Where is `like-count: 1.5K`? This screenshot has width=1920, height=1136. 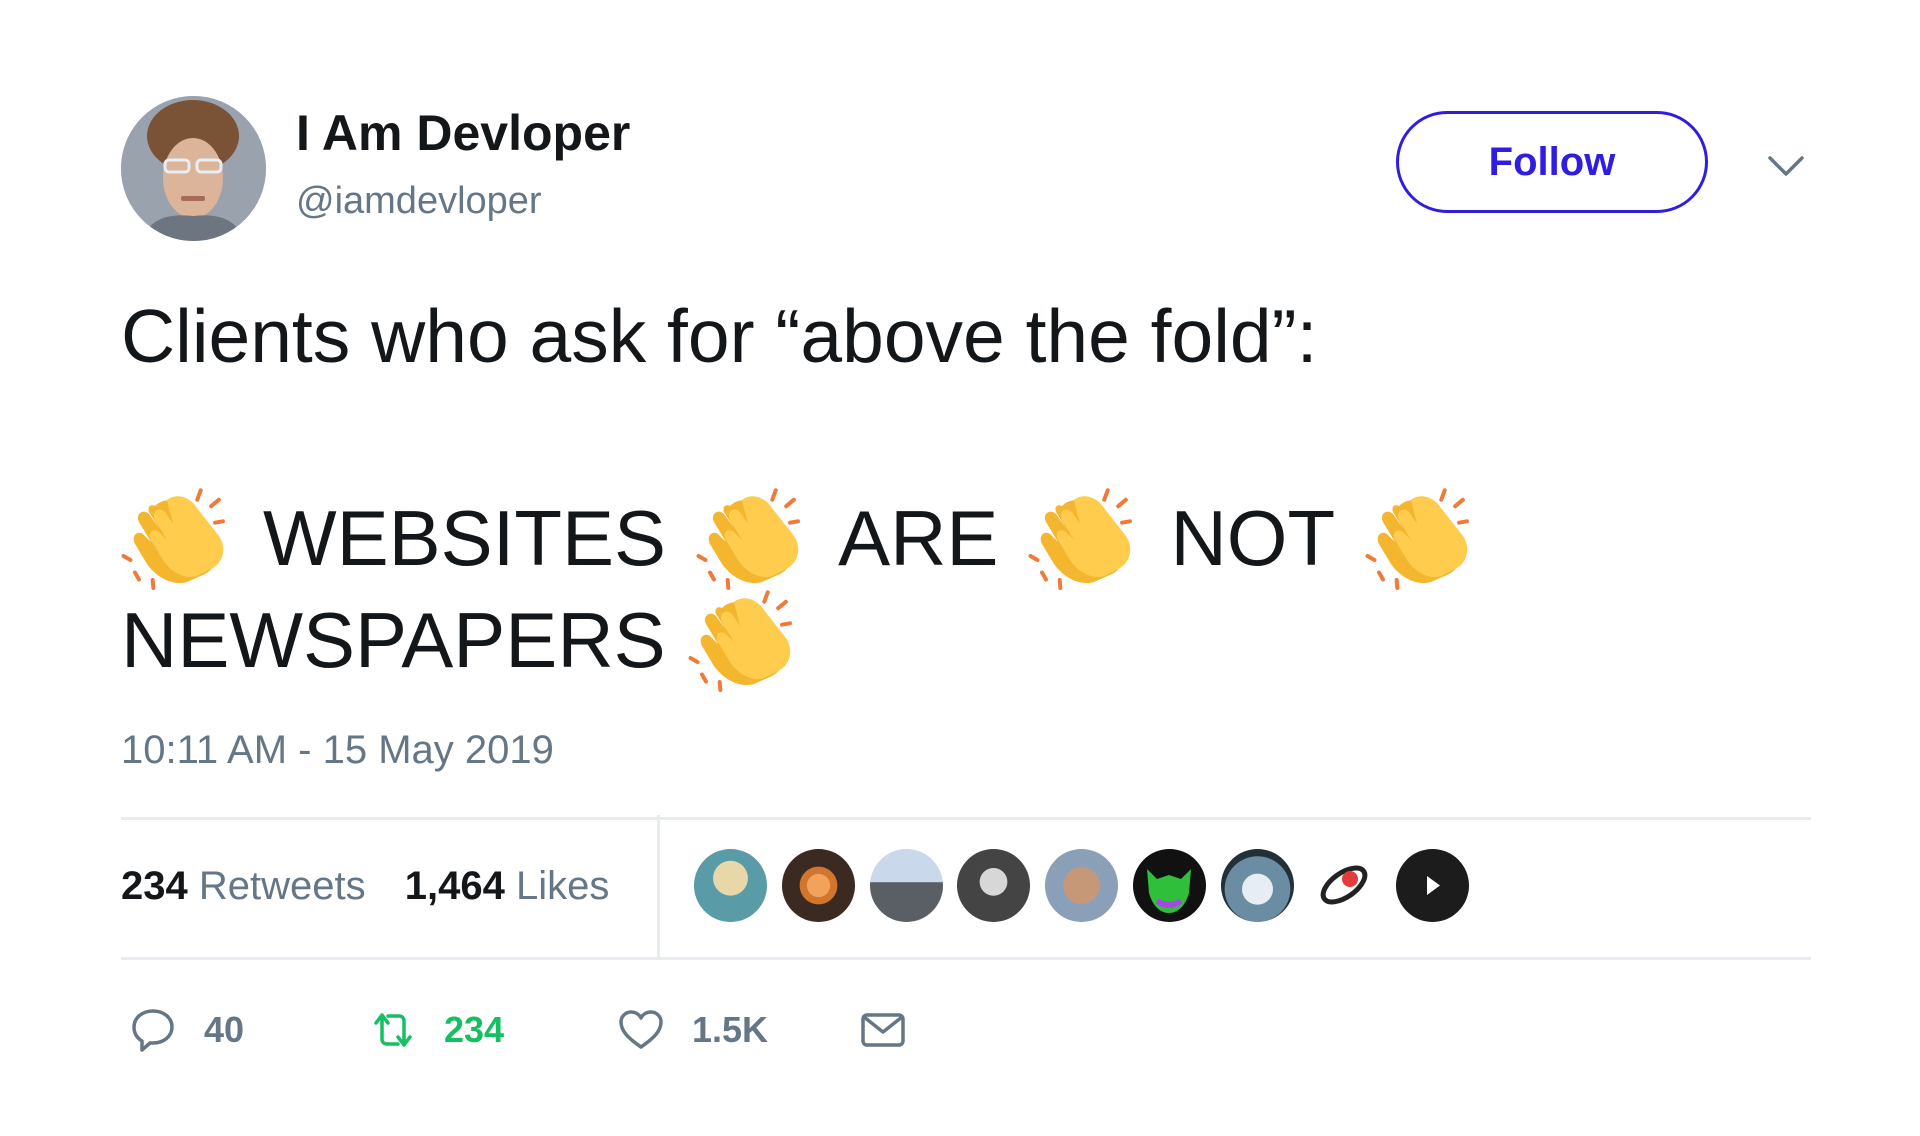 like-count: 1.5K is located at coordinates (730, 1029).